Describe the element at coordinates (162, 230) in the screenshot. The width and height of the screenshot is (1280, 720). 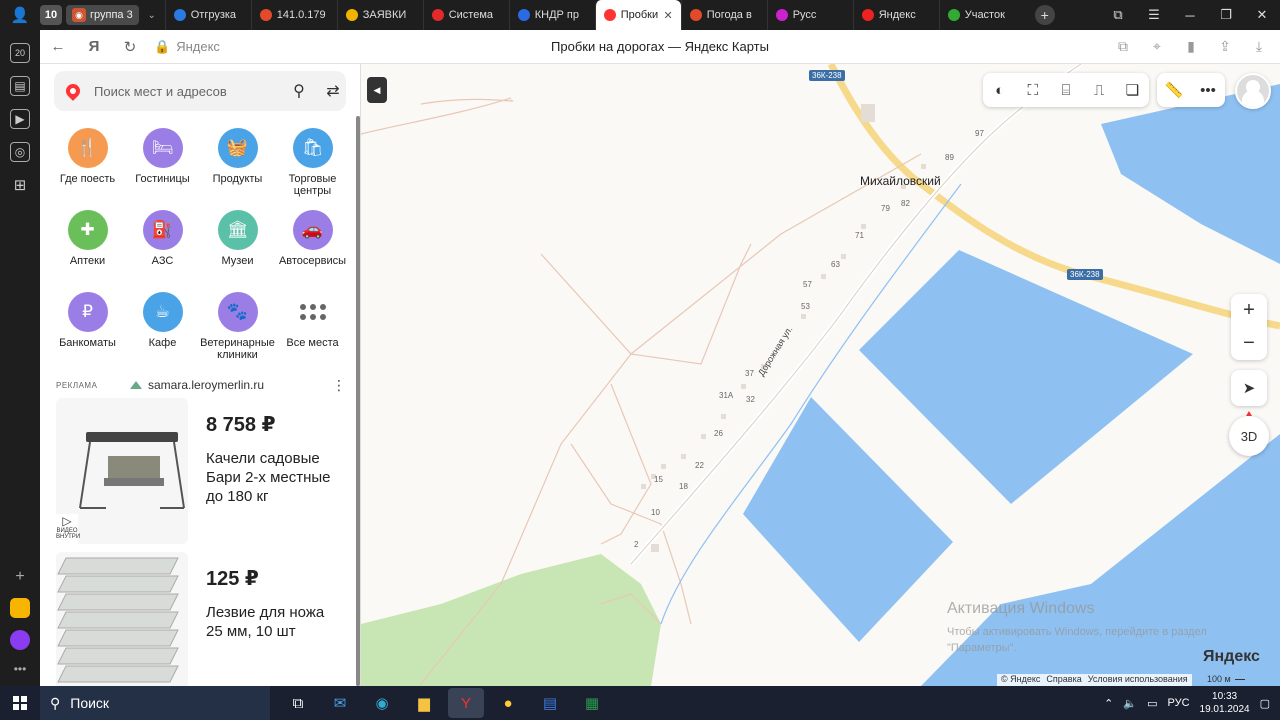
I see `fuel-icon: ⛽` at that location.